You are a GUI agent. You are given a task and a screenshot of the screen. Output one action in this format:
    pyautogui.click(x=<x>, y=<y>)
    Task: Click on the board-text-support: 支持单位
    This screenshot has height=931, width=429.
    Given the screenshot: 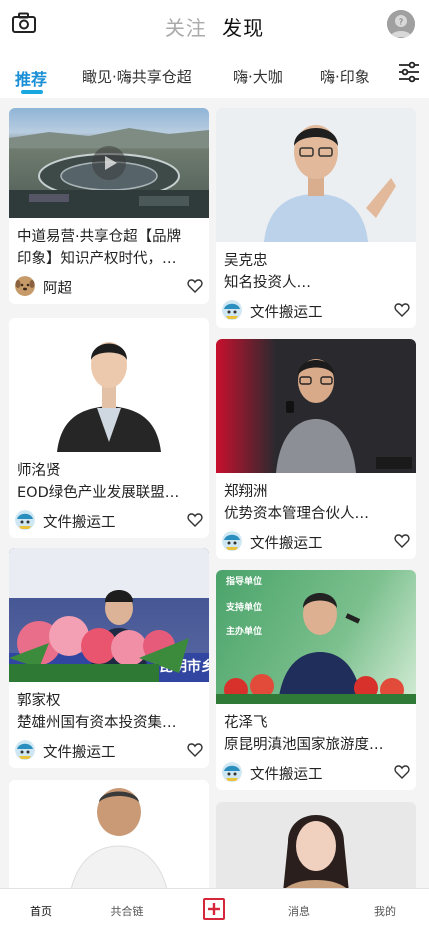 What is the action you would take?
    pyautogui.click(x=243, y=607)
    